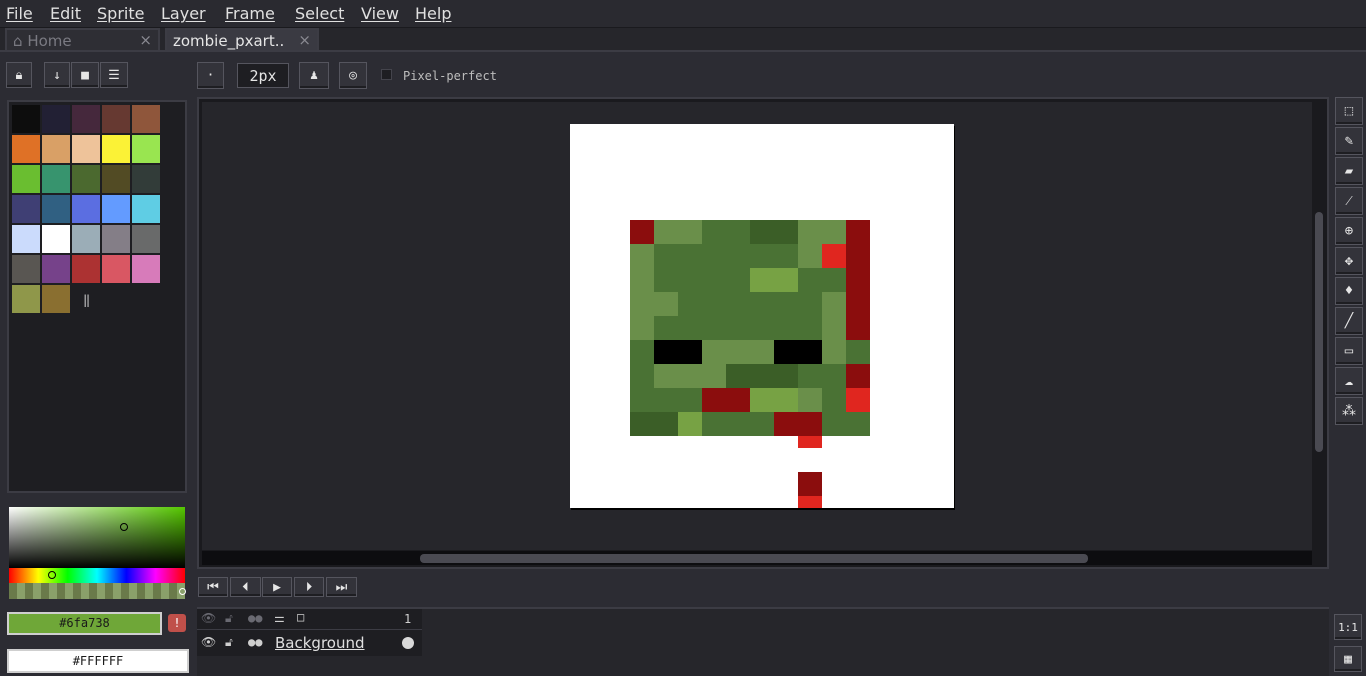 The height and width of the screenshot is (676, 1366). What do you see at coordinates (1349, 111) in the screenshot?
I see `marquee-tool: ⬚` at bounding box center [1349, 111].